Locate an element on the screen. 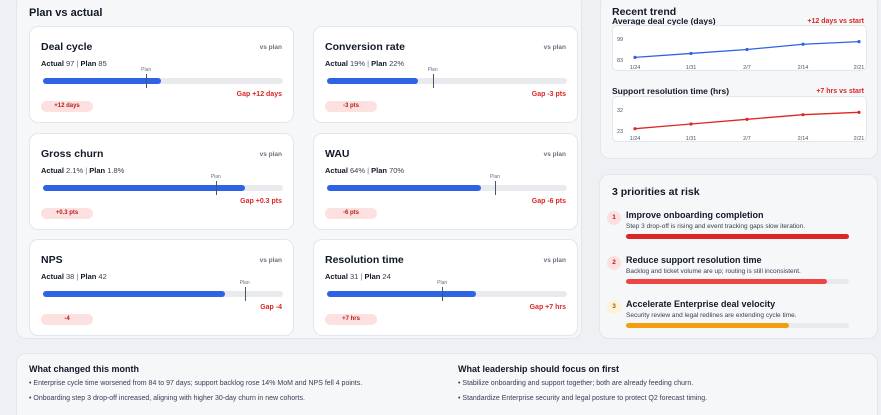 This screenshot has width=881, height=415. priority-rank-badge: 1 is located at coordinates (614, 218).